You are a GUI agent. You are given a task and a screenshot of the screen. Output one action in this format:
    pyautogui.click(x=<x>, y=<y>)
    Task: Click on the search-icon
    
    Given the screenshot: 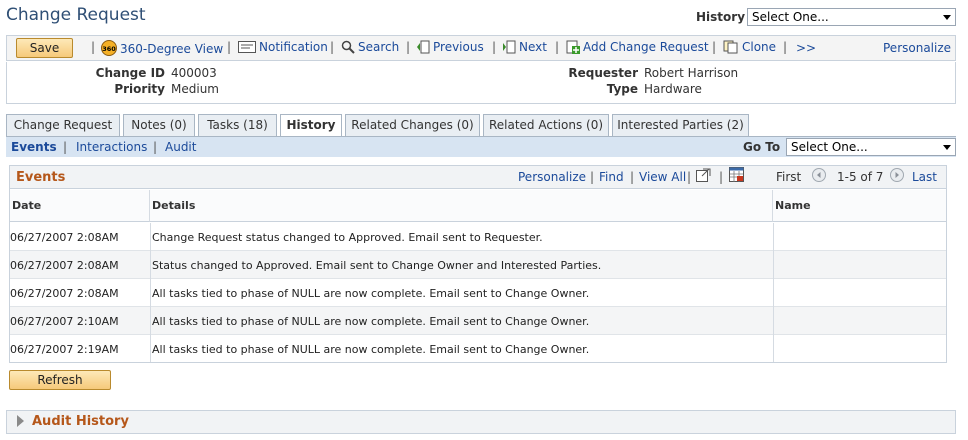 What is the action you would take?
    pyautogui.click(x=348, y=47)
    